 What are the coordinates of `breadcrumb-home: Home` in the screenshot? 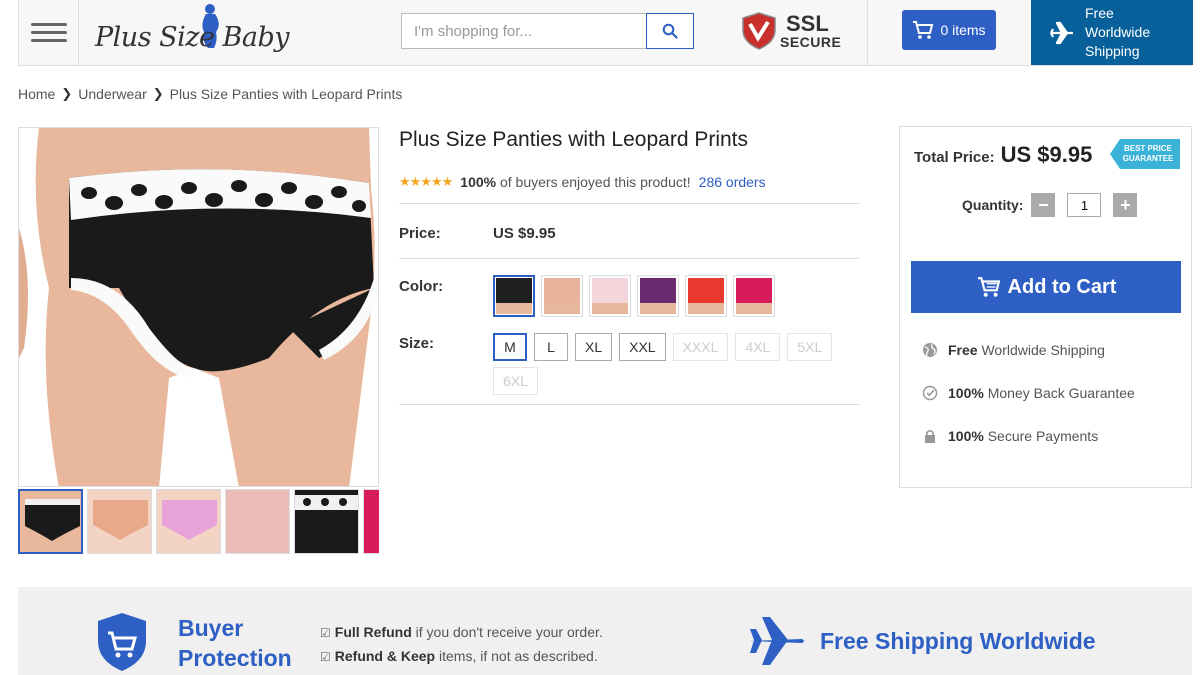 It's located at (36, 94).